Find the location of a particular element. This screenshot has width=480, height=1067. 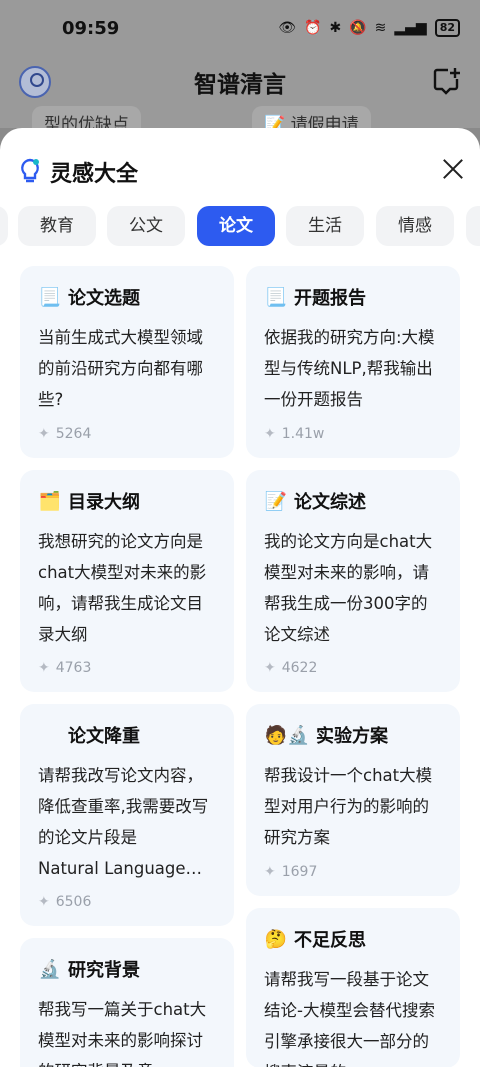

card-description: 我的论文方向是chat大模型对未来的影响，请帮我生成一份300字的论文综述 is located at coordinates (348, 588).